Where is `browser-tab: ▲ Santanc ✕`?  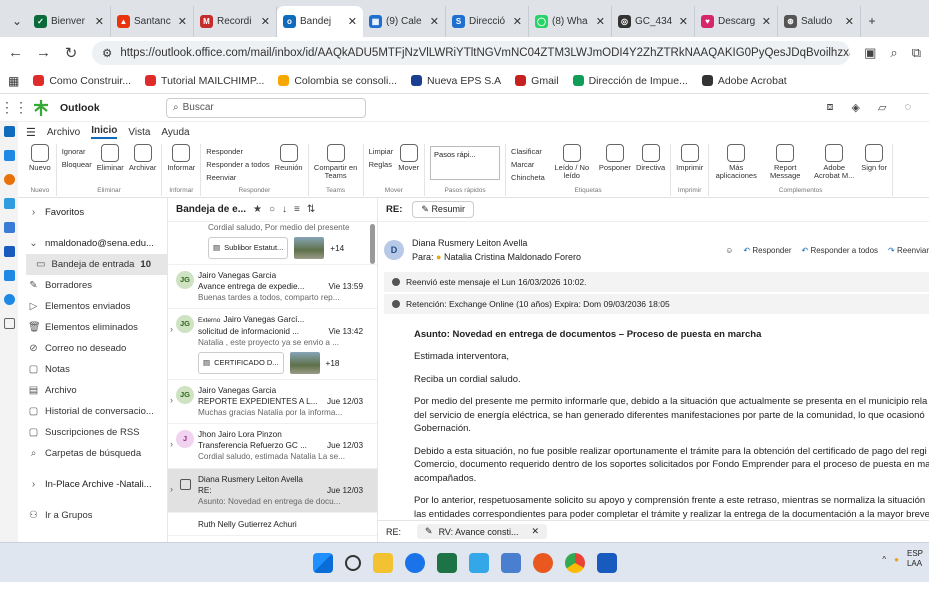
browser-tab: ▲ Santanc ✕ is located at coordinates (152, 21).